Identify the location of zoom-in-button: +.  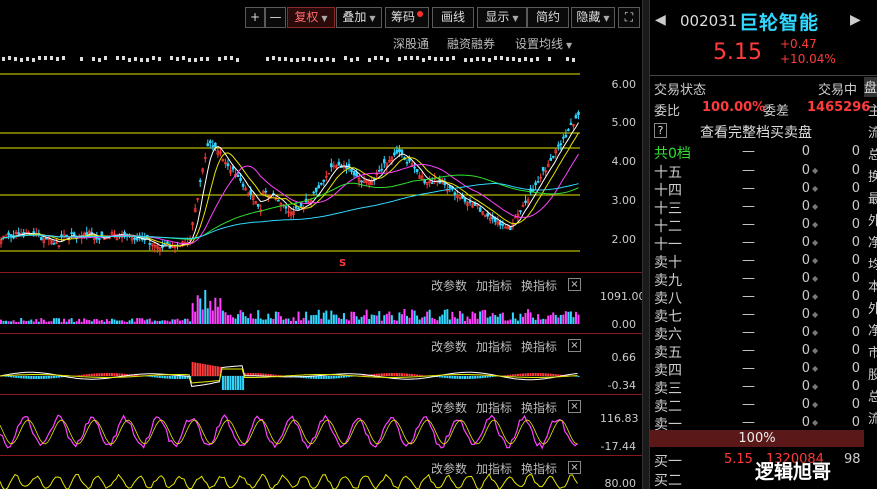
(255, 17).